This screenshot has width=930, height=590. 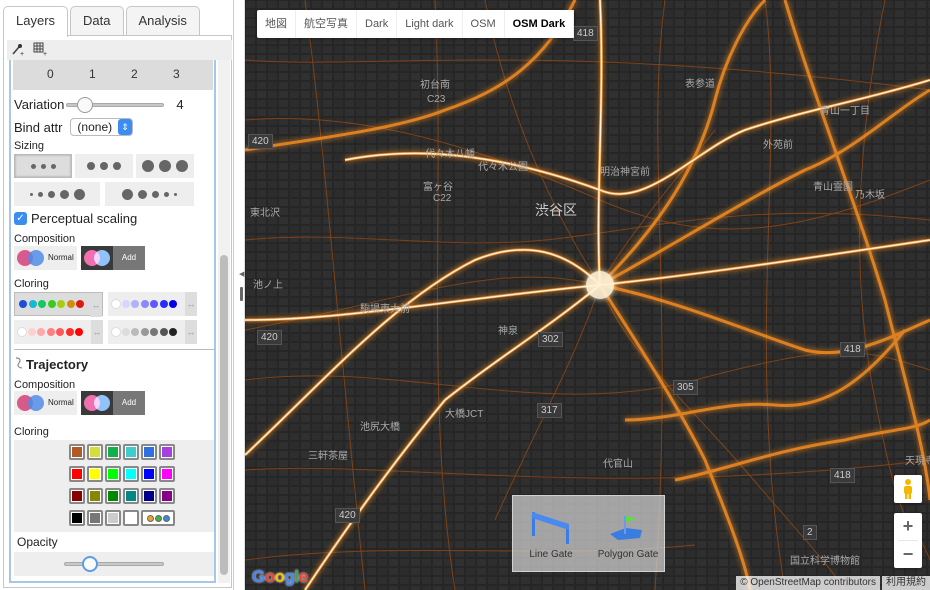 What do you see at coordinates (224, 415) in the screenshot?
I see `scrollbar-thumb` at bounding box center [224, 415].